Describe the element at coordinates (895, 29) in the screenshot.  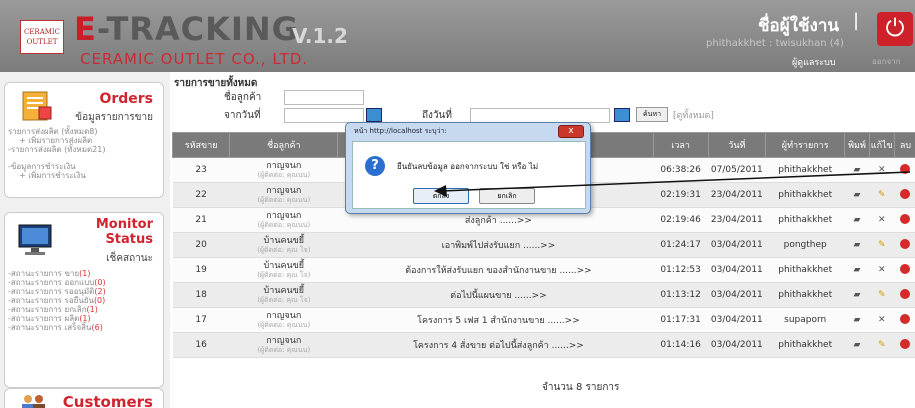
I see `logout-button: ⏻` at that location.